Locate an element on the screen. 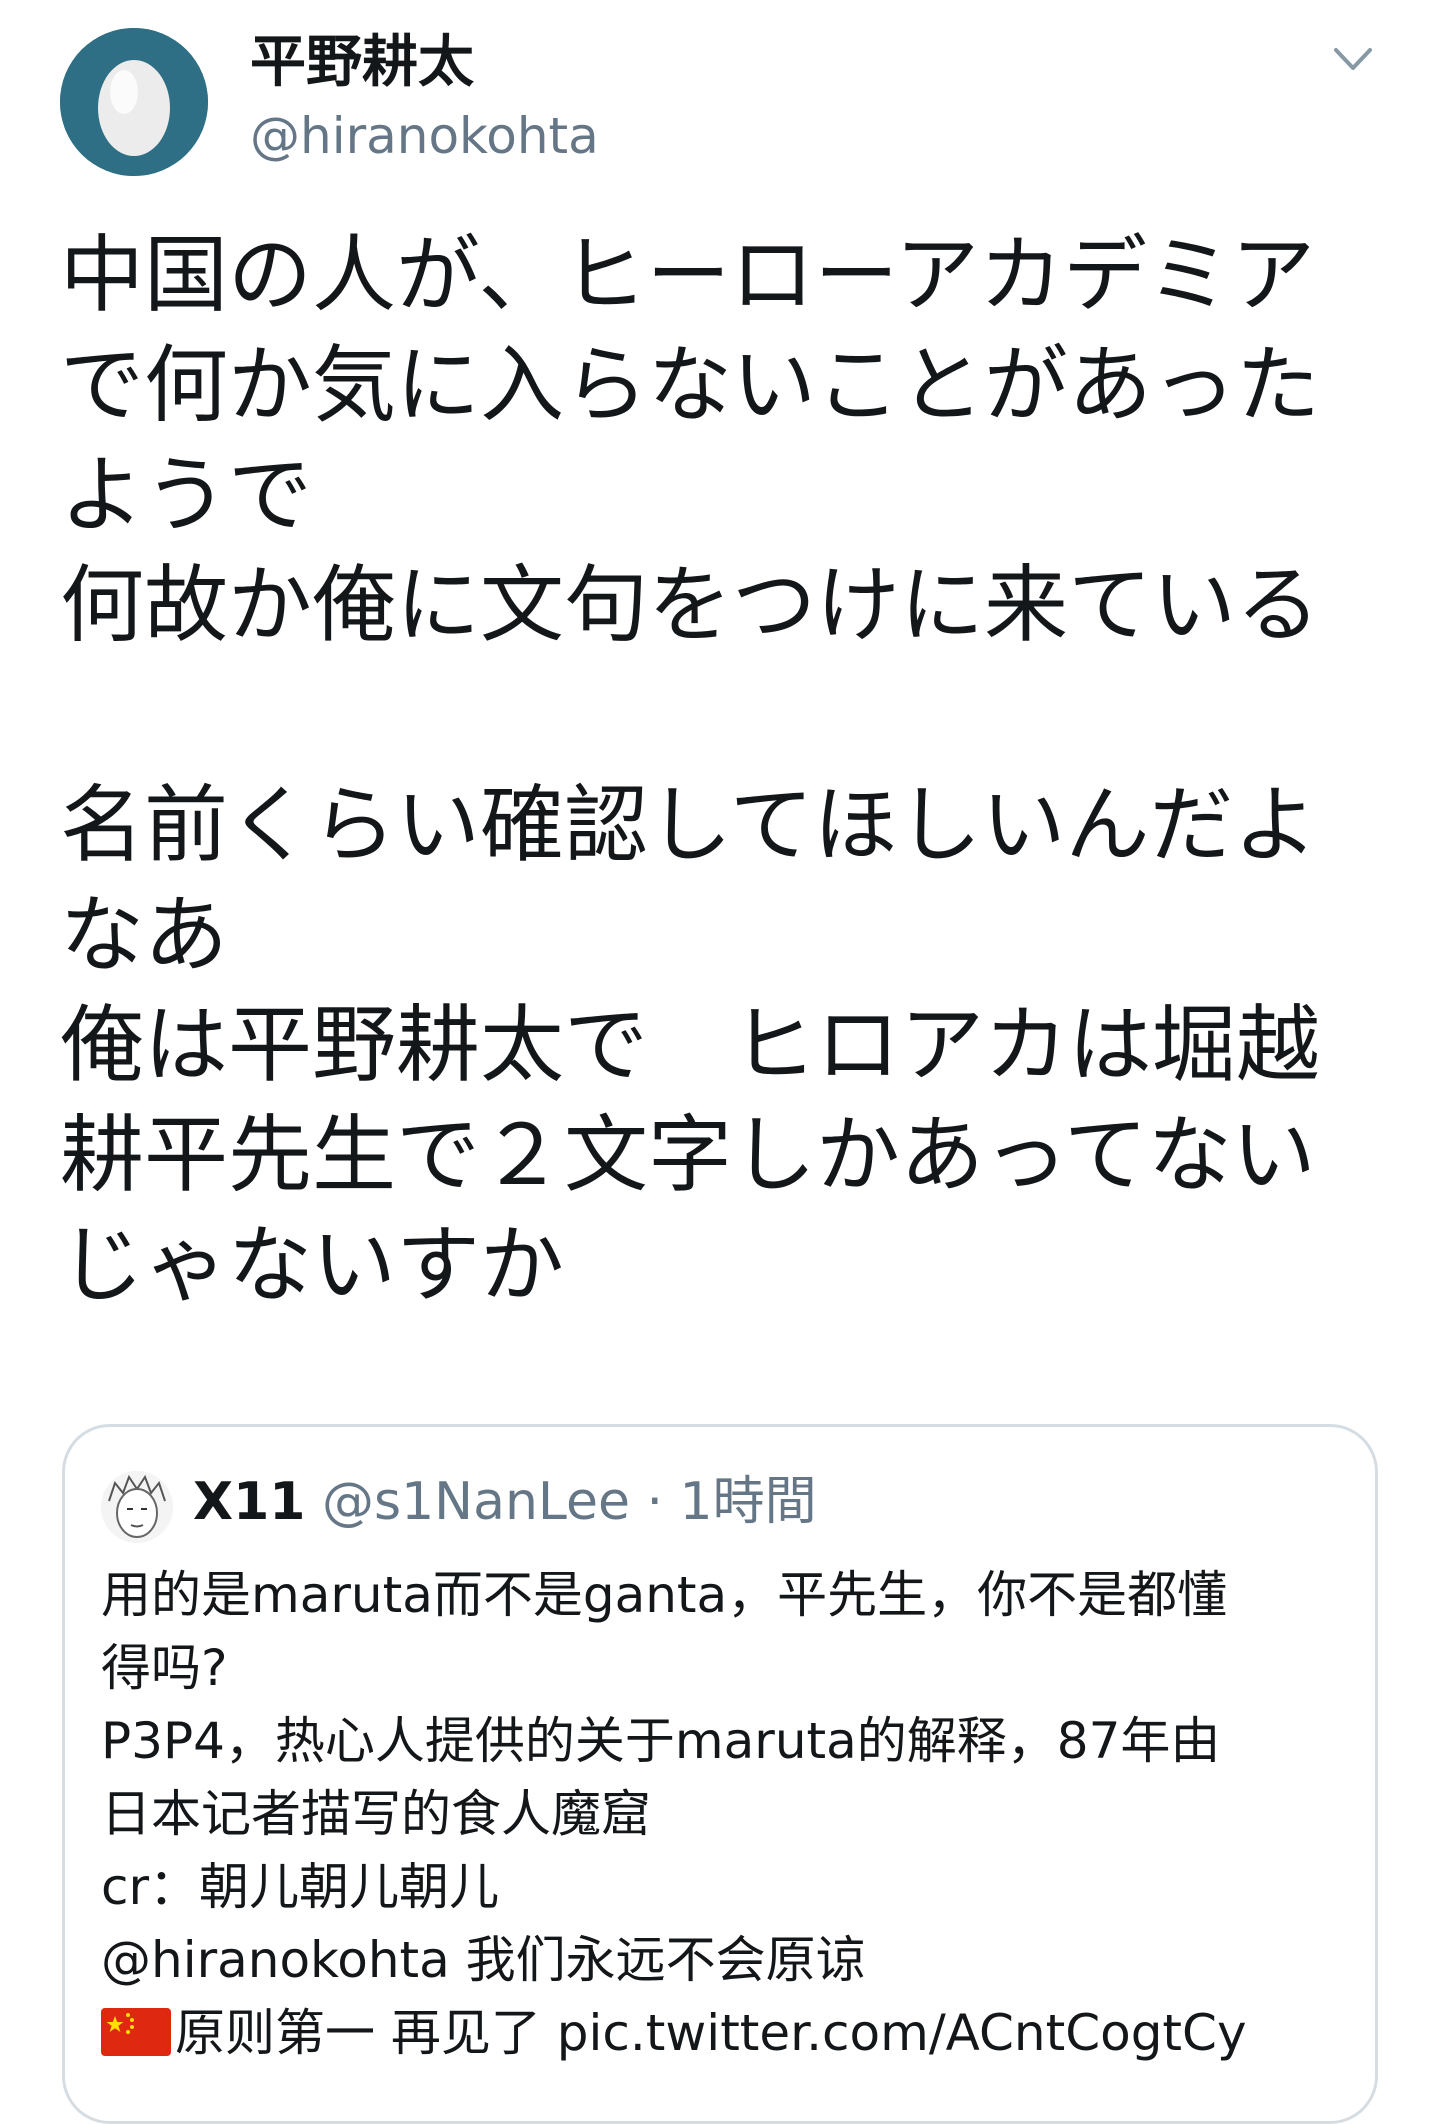 The width and height of the screenshot is (1440, 2124). tweet-line: ようで is located at coordinates (186, 495).